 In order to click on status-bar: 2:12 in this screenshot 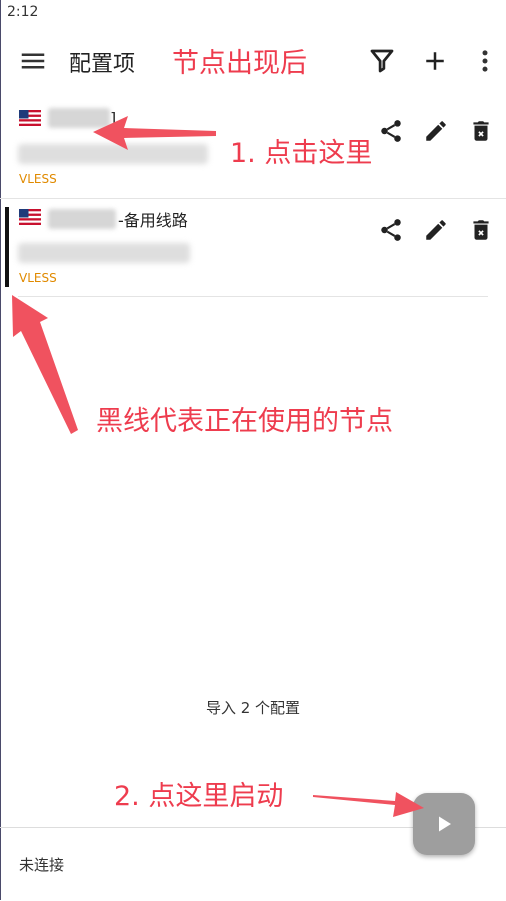, I will do `click(253, 13)`.